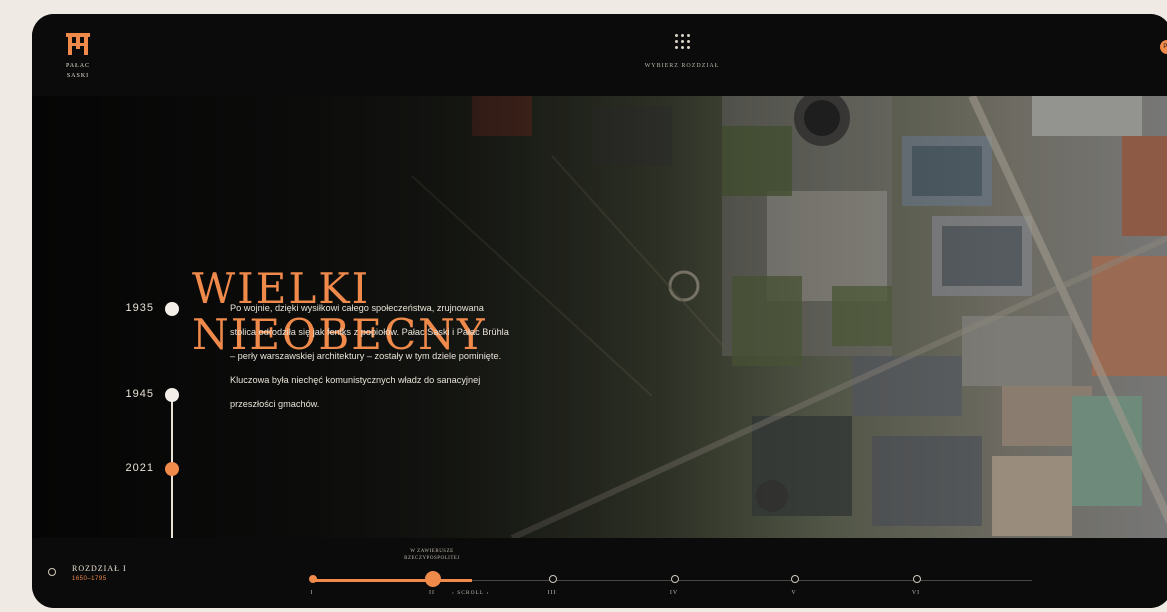 Image resolution: width=1167 pixels, height=612 pixels. What do you see at coordinates (78, 66) in the screenshot?
I see `logo-text-line1: PAŁAC` at bounding box center [78, 66].